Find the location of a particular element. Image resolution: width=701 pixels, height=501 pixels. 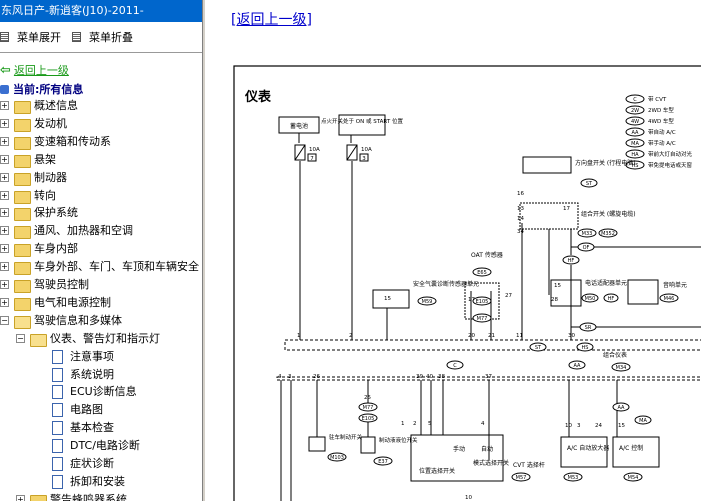

back-link-row: ⇦ 返回上一级 is located at coordinates (34, 70).